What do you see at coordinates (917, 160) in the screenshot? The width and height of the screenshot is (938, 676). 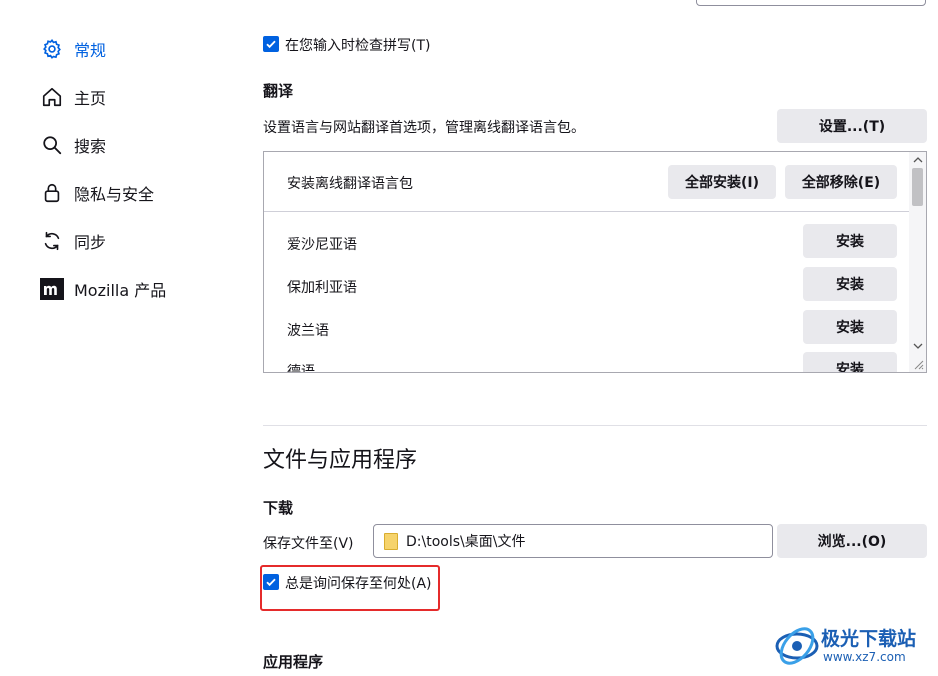 I see `chevron-up-icon` at bounding box center [917, 160].